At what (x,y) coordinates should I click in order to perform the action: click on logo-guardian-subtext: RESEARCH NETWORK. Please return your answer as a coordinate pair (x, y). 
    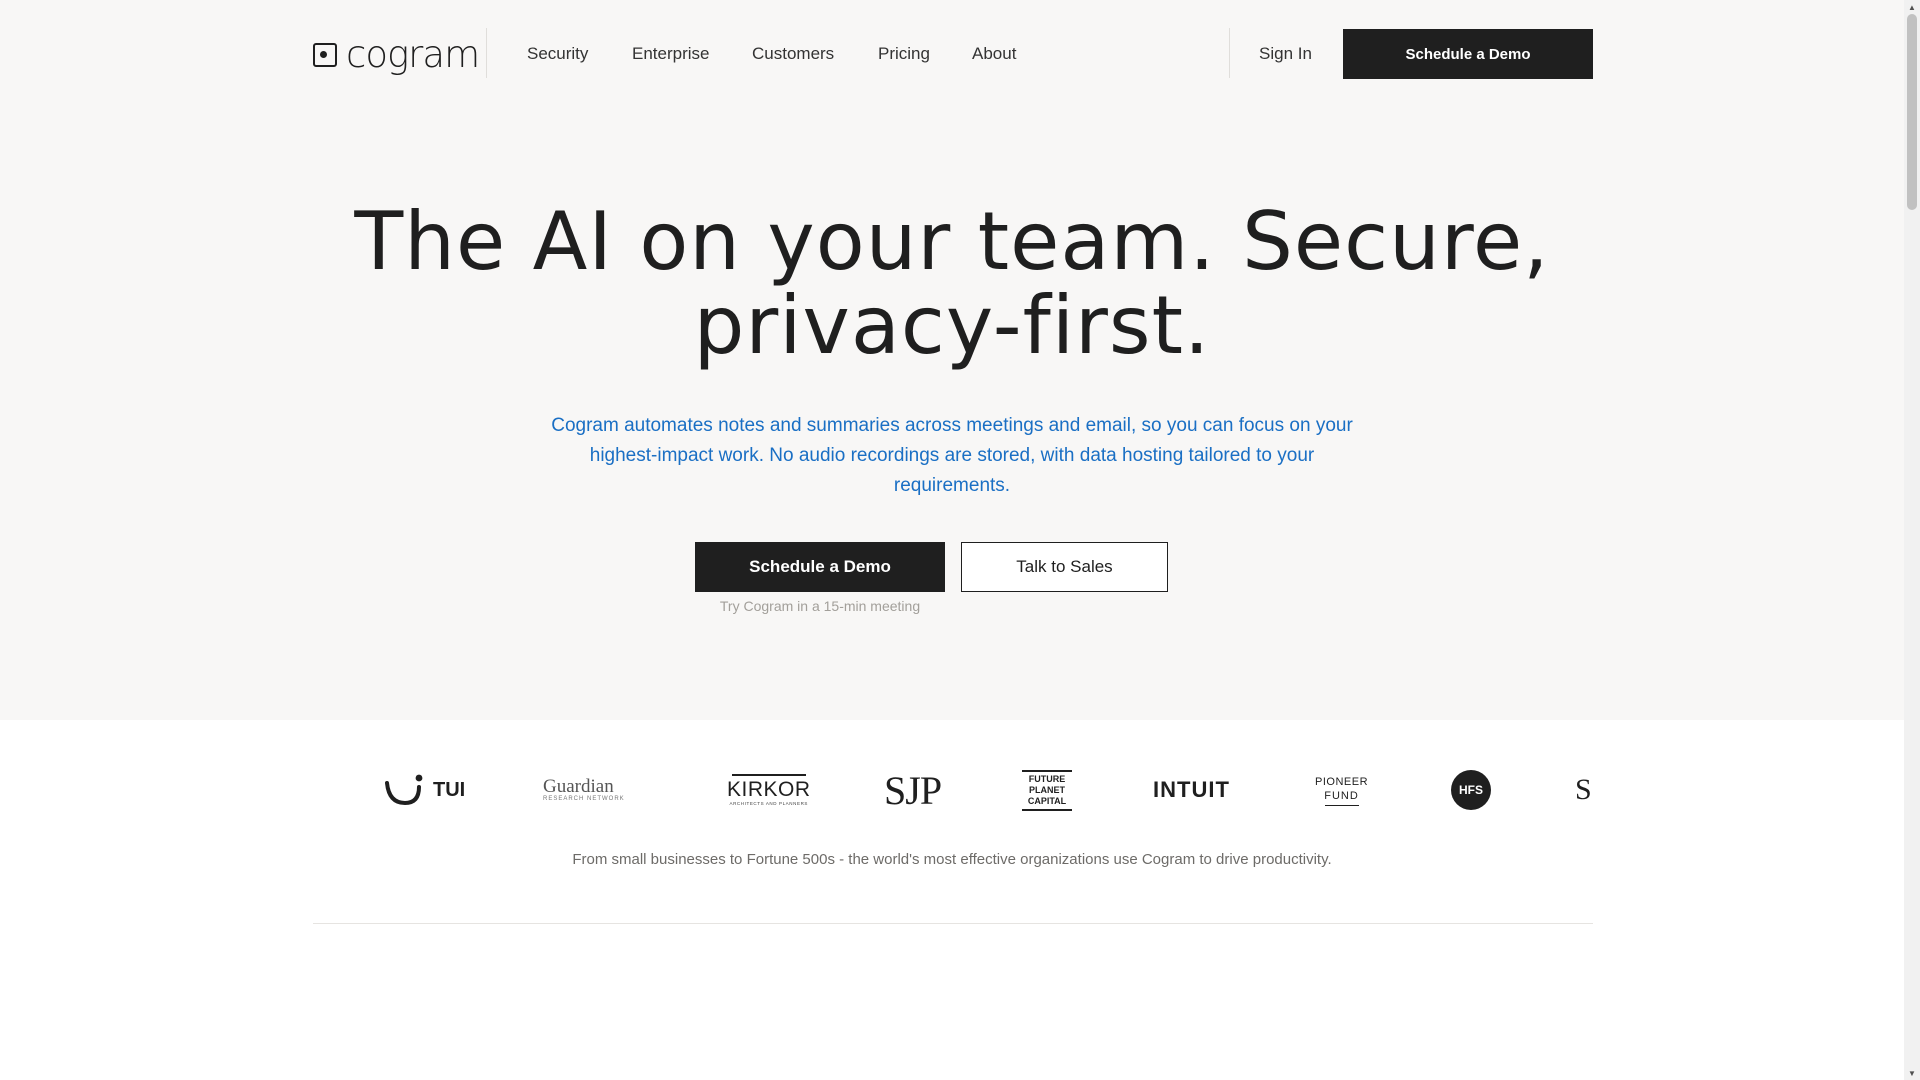
    Looking at the image, I should click on (584, 799).